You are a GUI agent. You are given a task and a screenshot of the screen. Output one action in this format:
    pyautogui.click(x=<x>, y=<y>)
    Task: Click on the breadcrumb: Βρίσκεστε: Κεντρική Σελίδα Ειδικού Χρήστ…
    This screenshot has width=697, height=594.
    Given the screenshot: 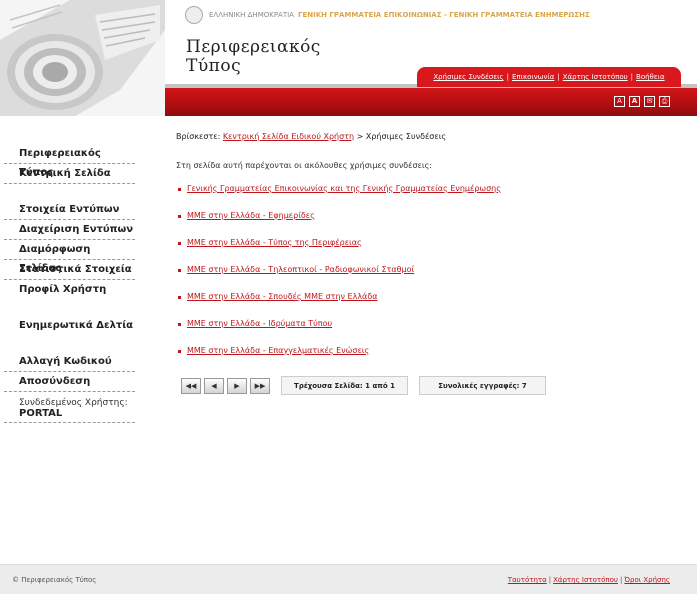 What is the action you would take?
    pyautogui.click(x=426, y=136)
    